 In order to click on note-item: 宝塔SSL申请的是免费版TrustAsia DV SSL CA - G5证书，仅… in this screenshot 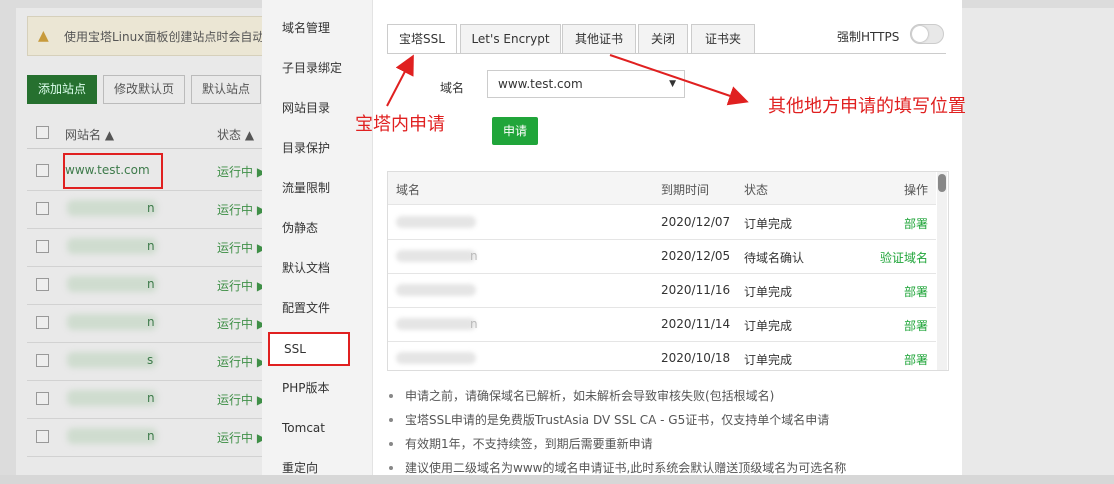, I will do `click(667, 424)`.